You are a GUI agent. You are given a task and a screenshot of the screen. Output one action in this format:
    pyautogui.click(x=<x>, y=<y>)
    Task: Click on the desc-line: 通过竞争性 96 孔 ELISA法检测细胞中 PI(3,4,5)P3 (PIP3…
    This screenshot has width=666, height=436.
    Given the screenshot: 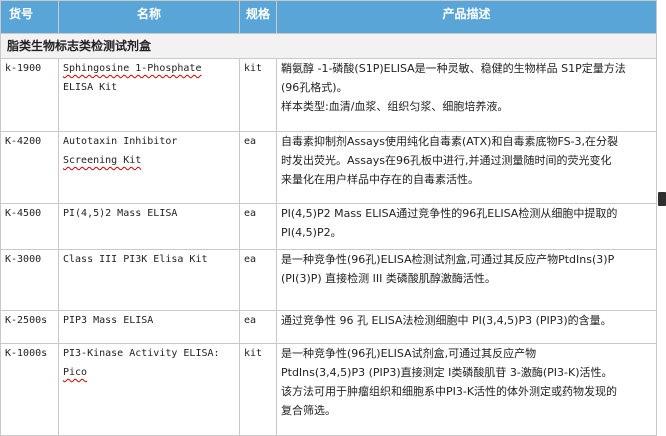 What is the action you would take?
    pyautogui.click(x=446, y=320)
    